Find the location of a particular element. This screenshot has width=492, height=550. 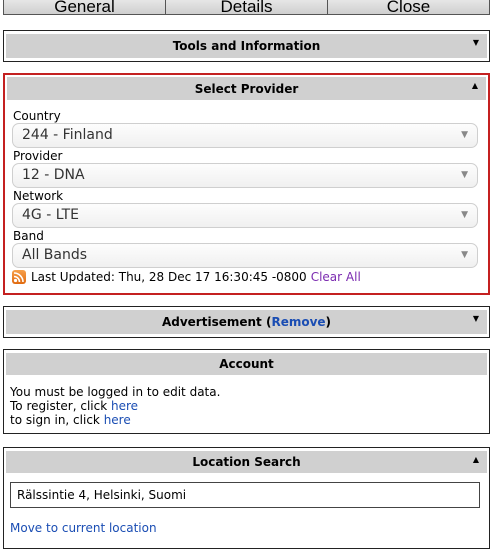

advertisement-panel: Advertisement (Remove) ▼ is located at coordinates (246, 322).